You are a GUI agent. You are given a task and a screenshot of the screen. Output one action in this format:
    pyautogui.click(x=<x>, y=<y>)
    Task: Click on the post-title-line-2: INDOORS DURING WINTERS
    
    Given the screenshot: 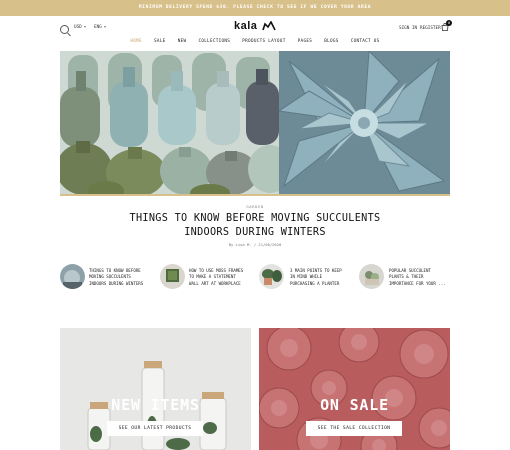 What is the action you would take?
    pyautogui.click(x=255, y=232)
    